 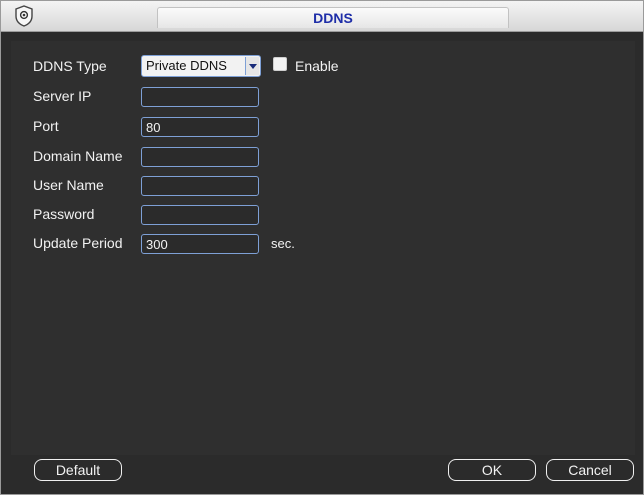 I want to click on port-field, so click(x=200, y=127).